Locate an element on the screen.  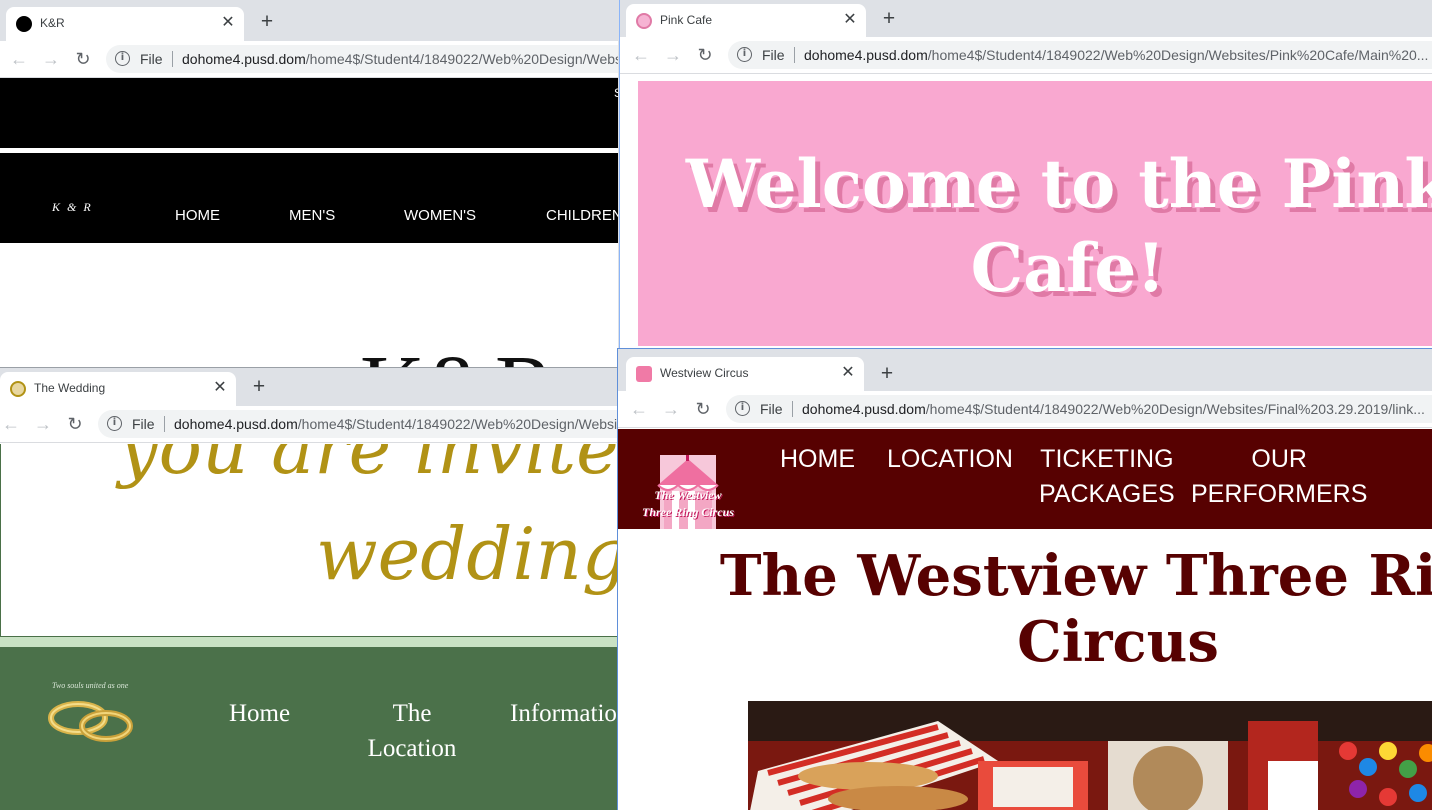
logo-line-2: Three Ring Circus is located at coordinates (687, 512).